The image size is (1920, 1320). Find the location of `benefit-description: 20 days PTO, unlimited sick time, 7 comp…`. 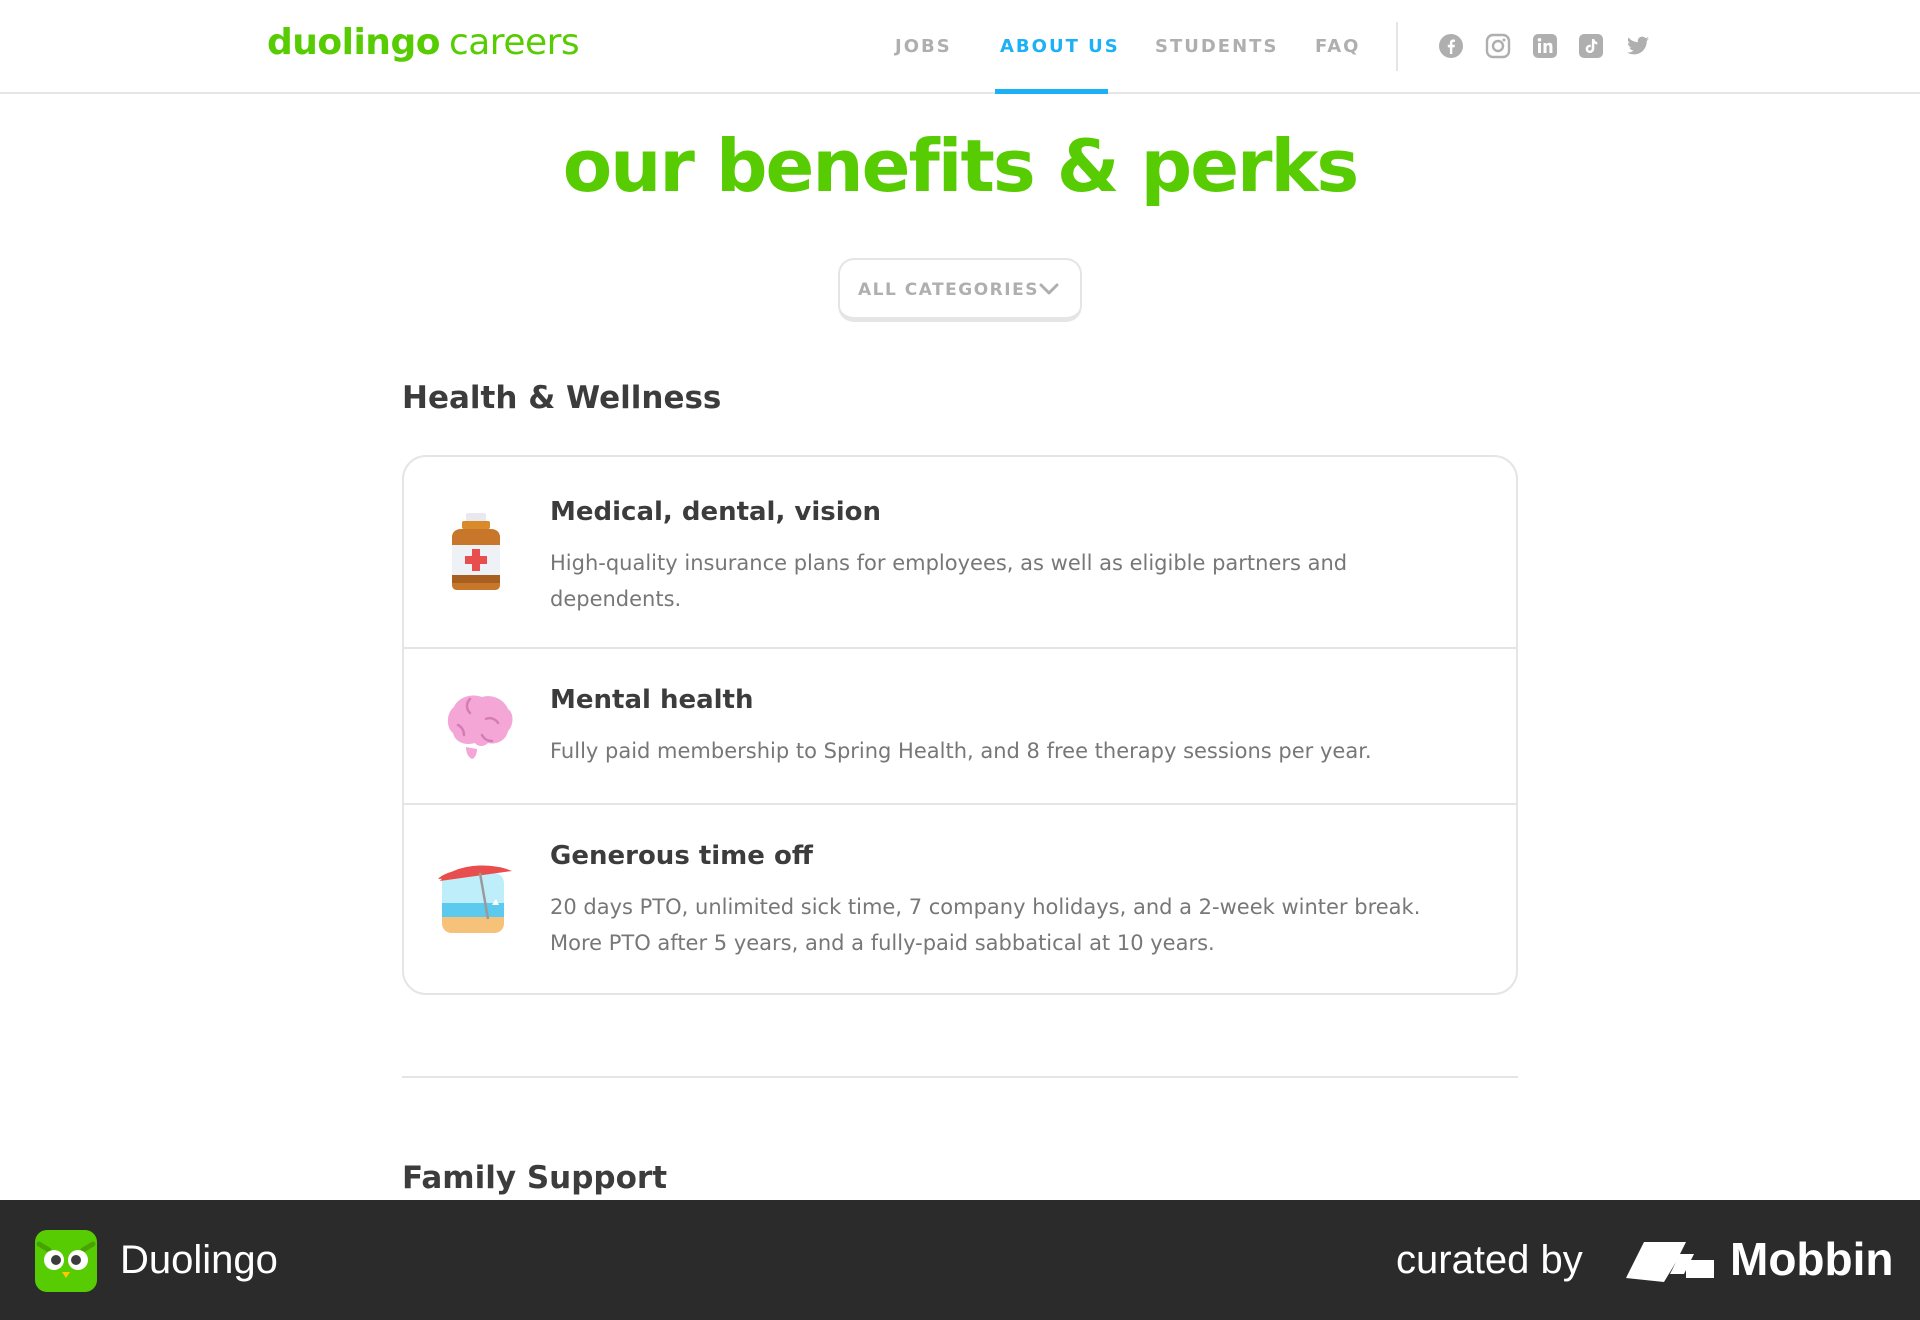

benefit-description: 20 days PTO, unlimited sick time, 7 comp… is located at coordinates (985, 925).